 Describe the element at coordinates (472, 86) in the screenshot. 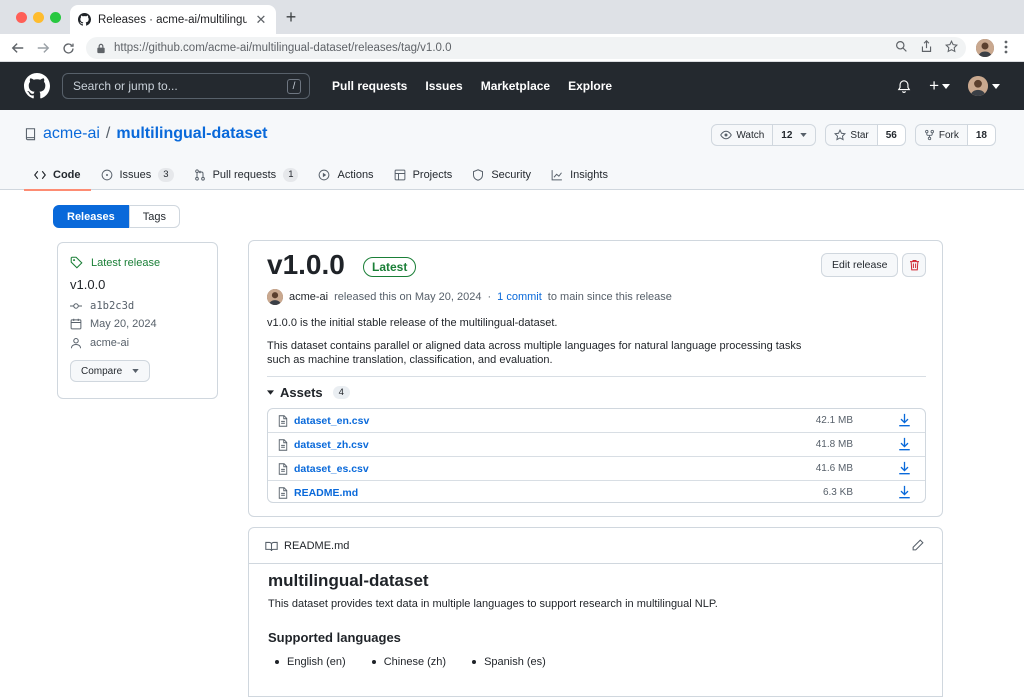

I see `global-nav: Pull requests Issues Marketplace Explore` at that location.